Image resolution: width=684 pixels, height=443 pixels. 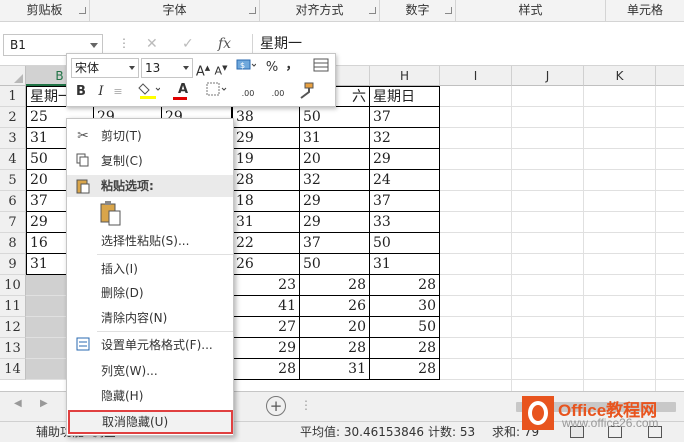 I want to click on tab-scroll-left-icon: ◀, so click(x=18, y=403).